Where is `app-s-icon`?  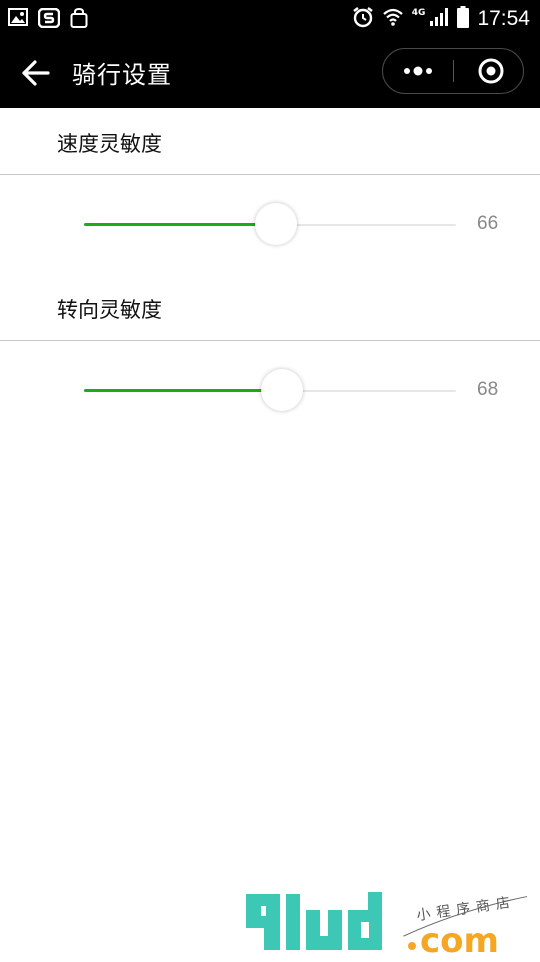
app-s-icon is located at coordinates (49, 19).